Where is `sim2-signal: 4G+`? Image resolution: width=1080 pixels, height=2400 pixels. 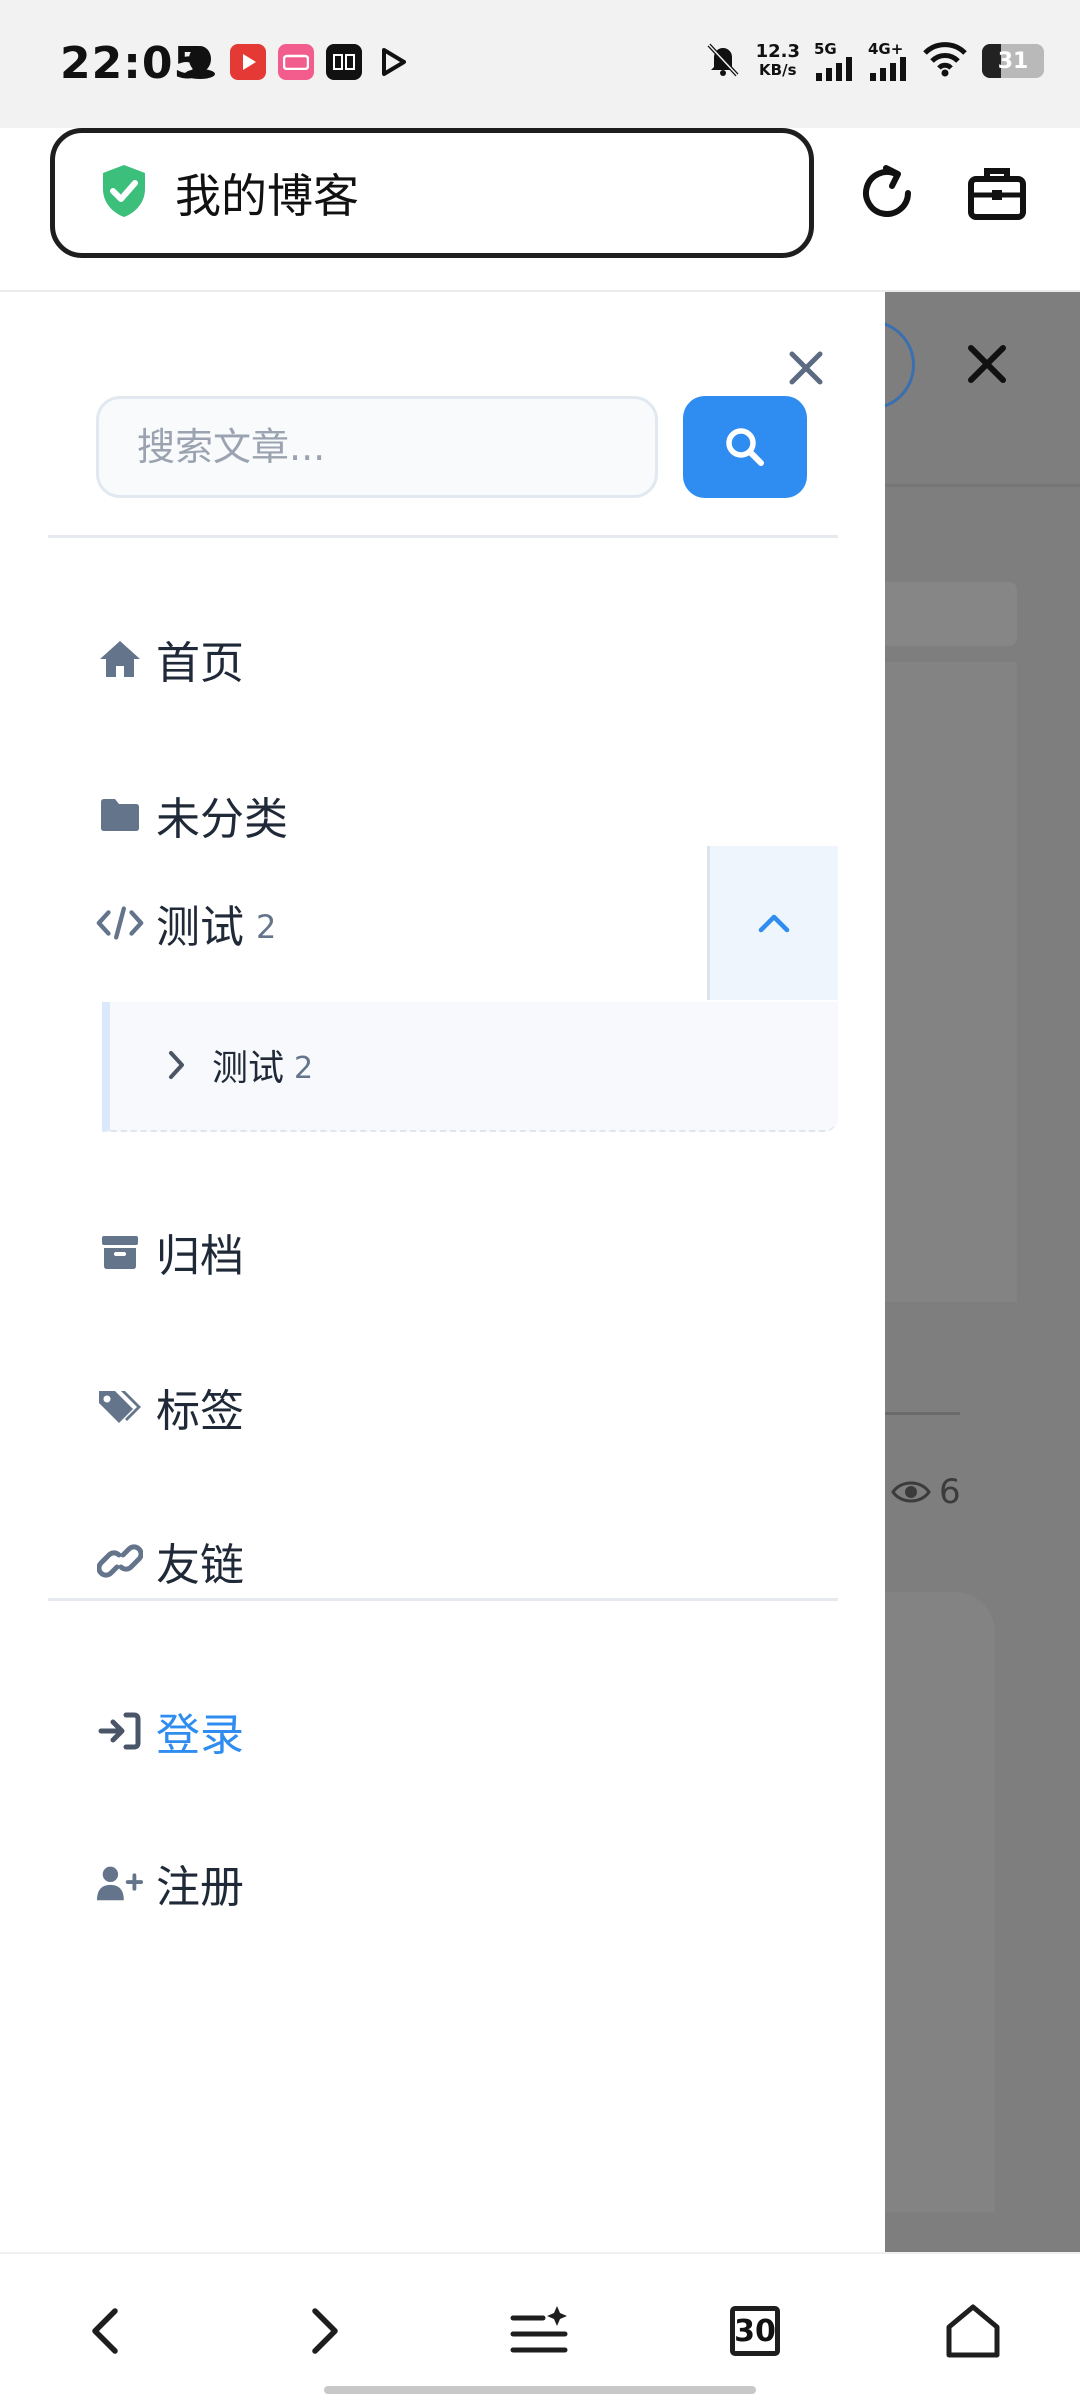
sim2-signal: 4G+ is located at coordinates (888, 61).